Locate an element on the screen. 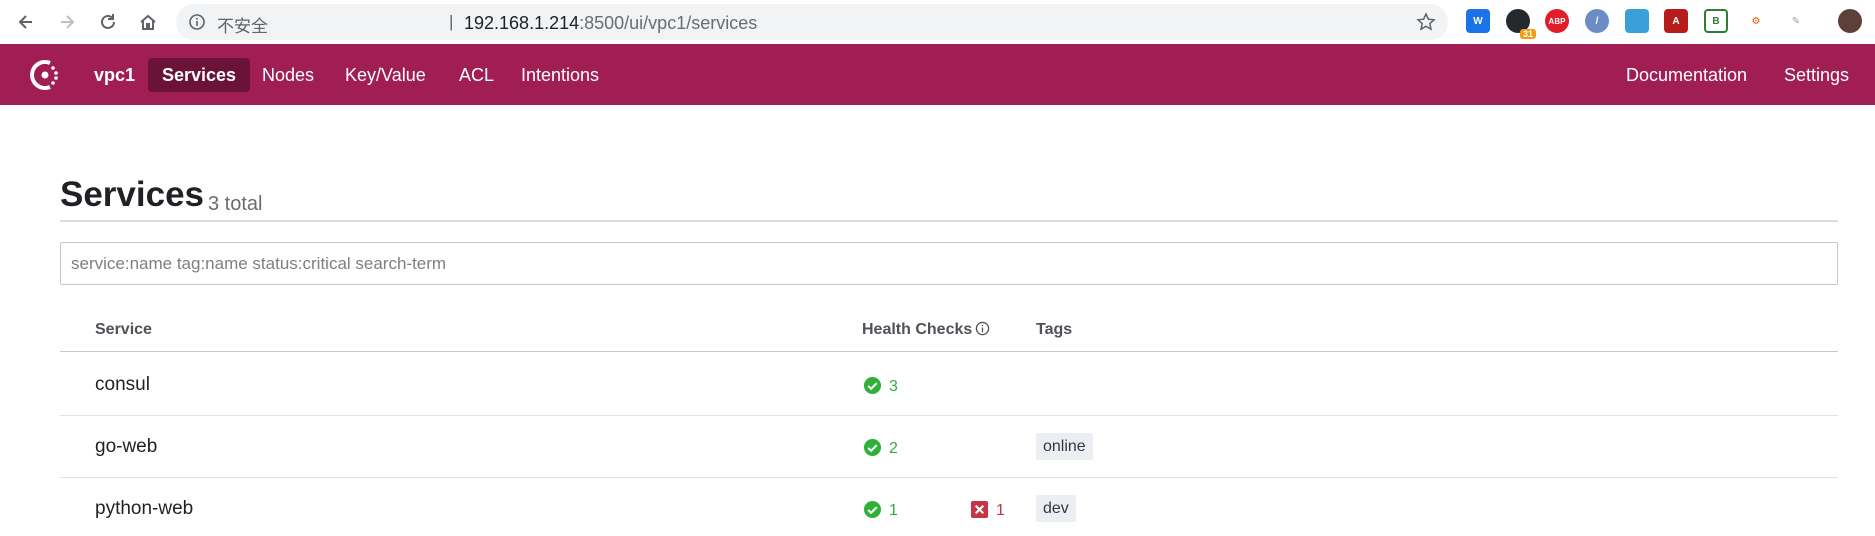 This screenshot has height=536, width=1875. table-row: python-web 1 1 dev is located at coordinates (949, 507).